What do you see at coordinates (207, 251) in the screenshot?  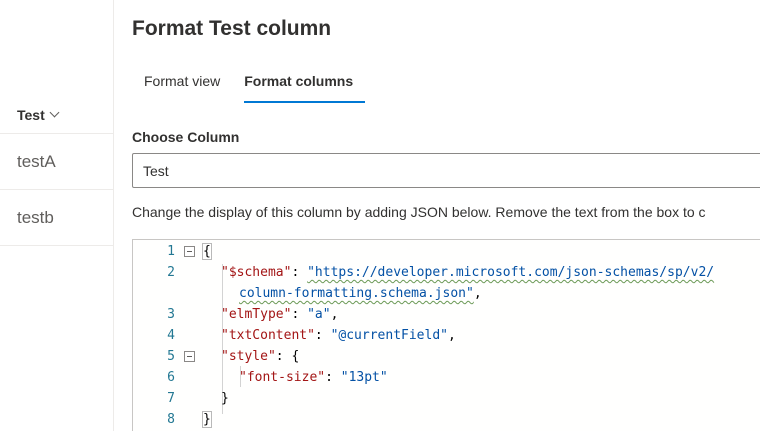 I see `code-text: {` at bounding box center [207, 251].